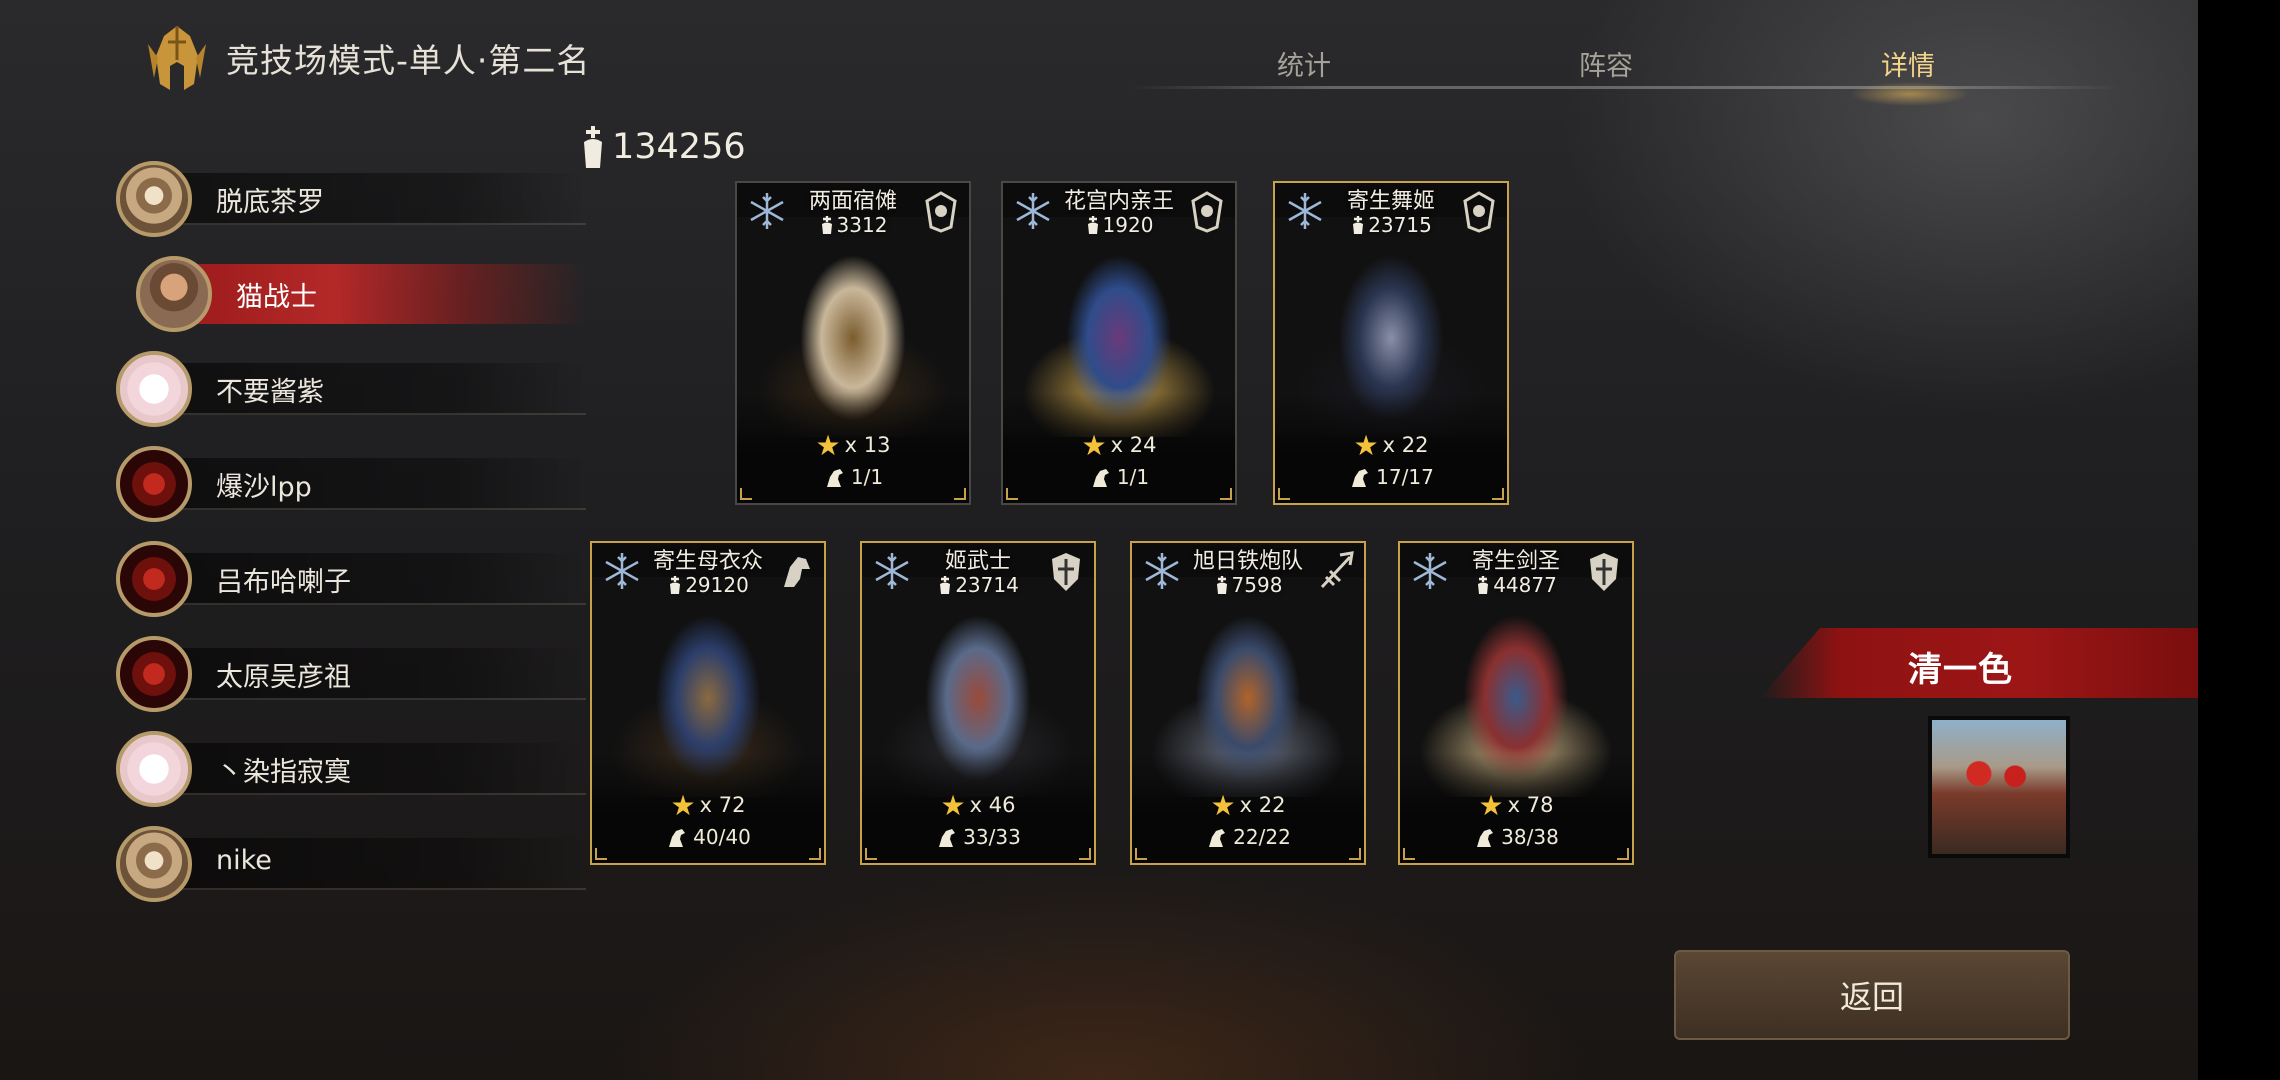  I want to click on unit-power: 23714, so click(978, 585).